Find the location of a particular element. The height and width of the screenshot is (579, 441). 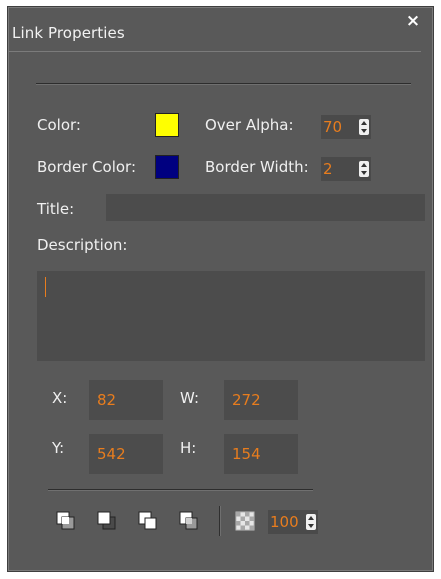

color-label: Color: is located at coordinates (59, 125).